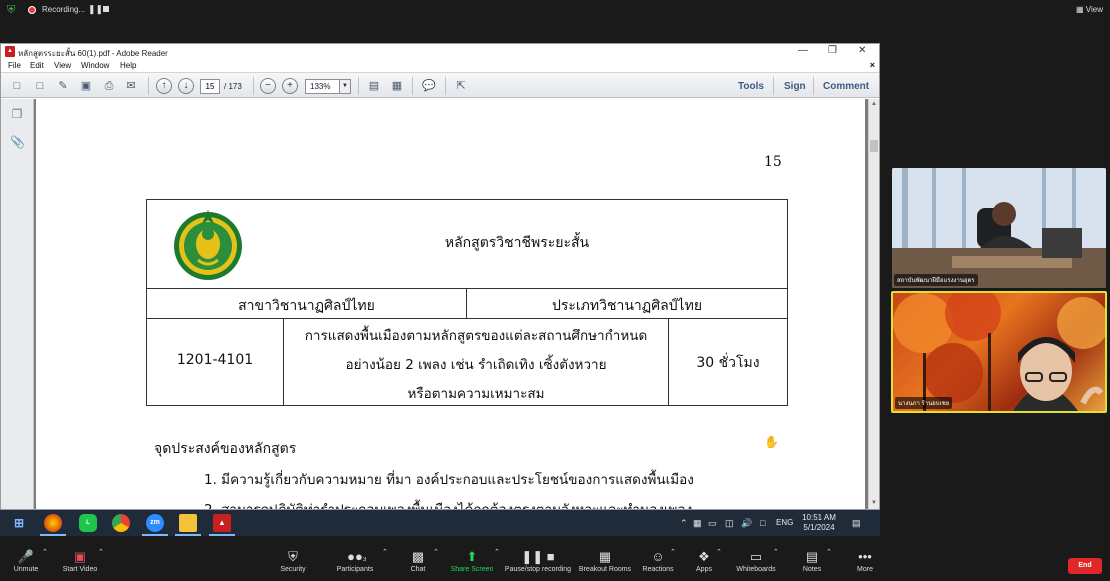 Image resolution: width=1110 pixels, height=581 pixels. What do you see at coordinates (803, 50) in the screenshot?
I see `minimize-icon: —` at bounding box center [803, 50].